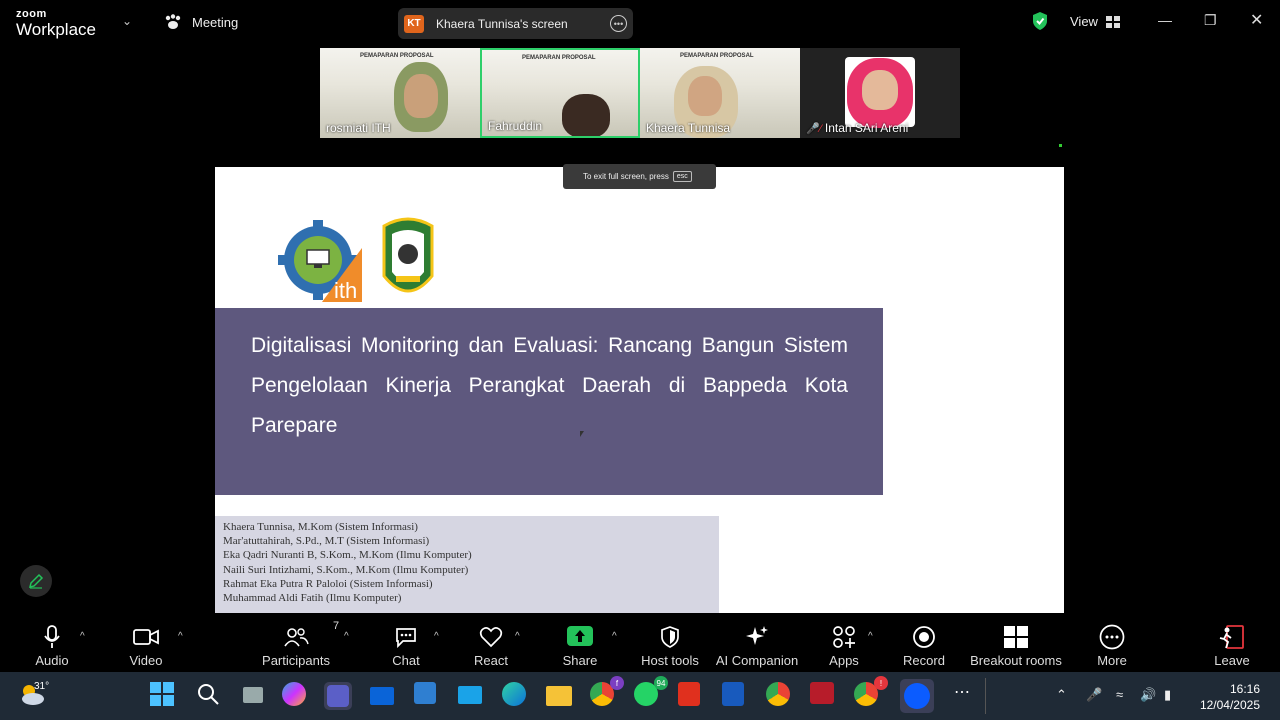  What do you see at coordinates (736, 696) in the screenshot?
I see `word-icon` at bounding box center [736, 696].